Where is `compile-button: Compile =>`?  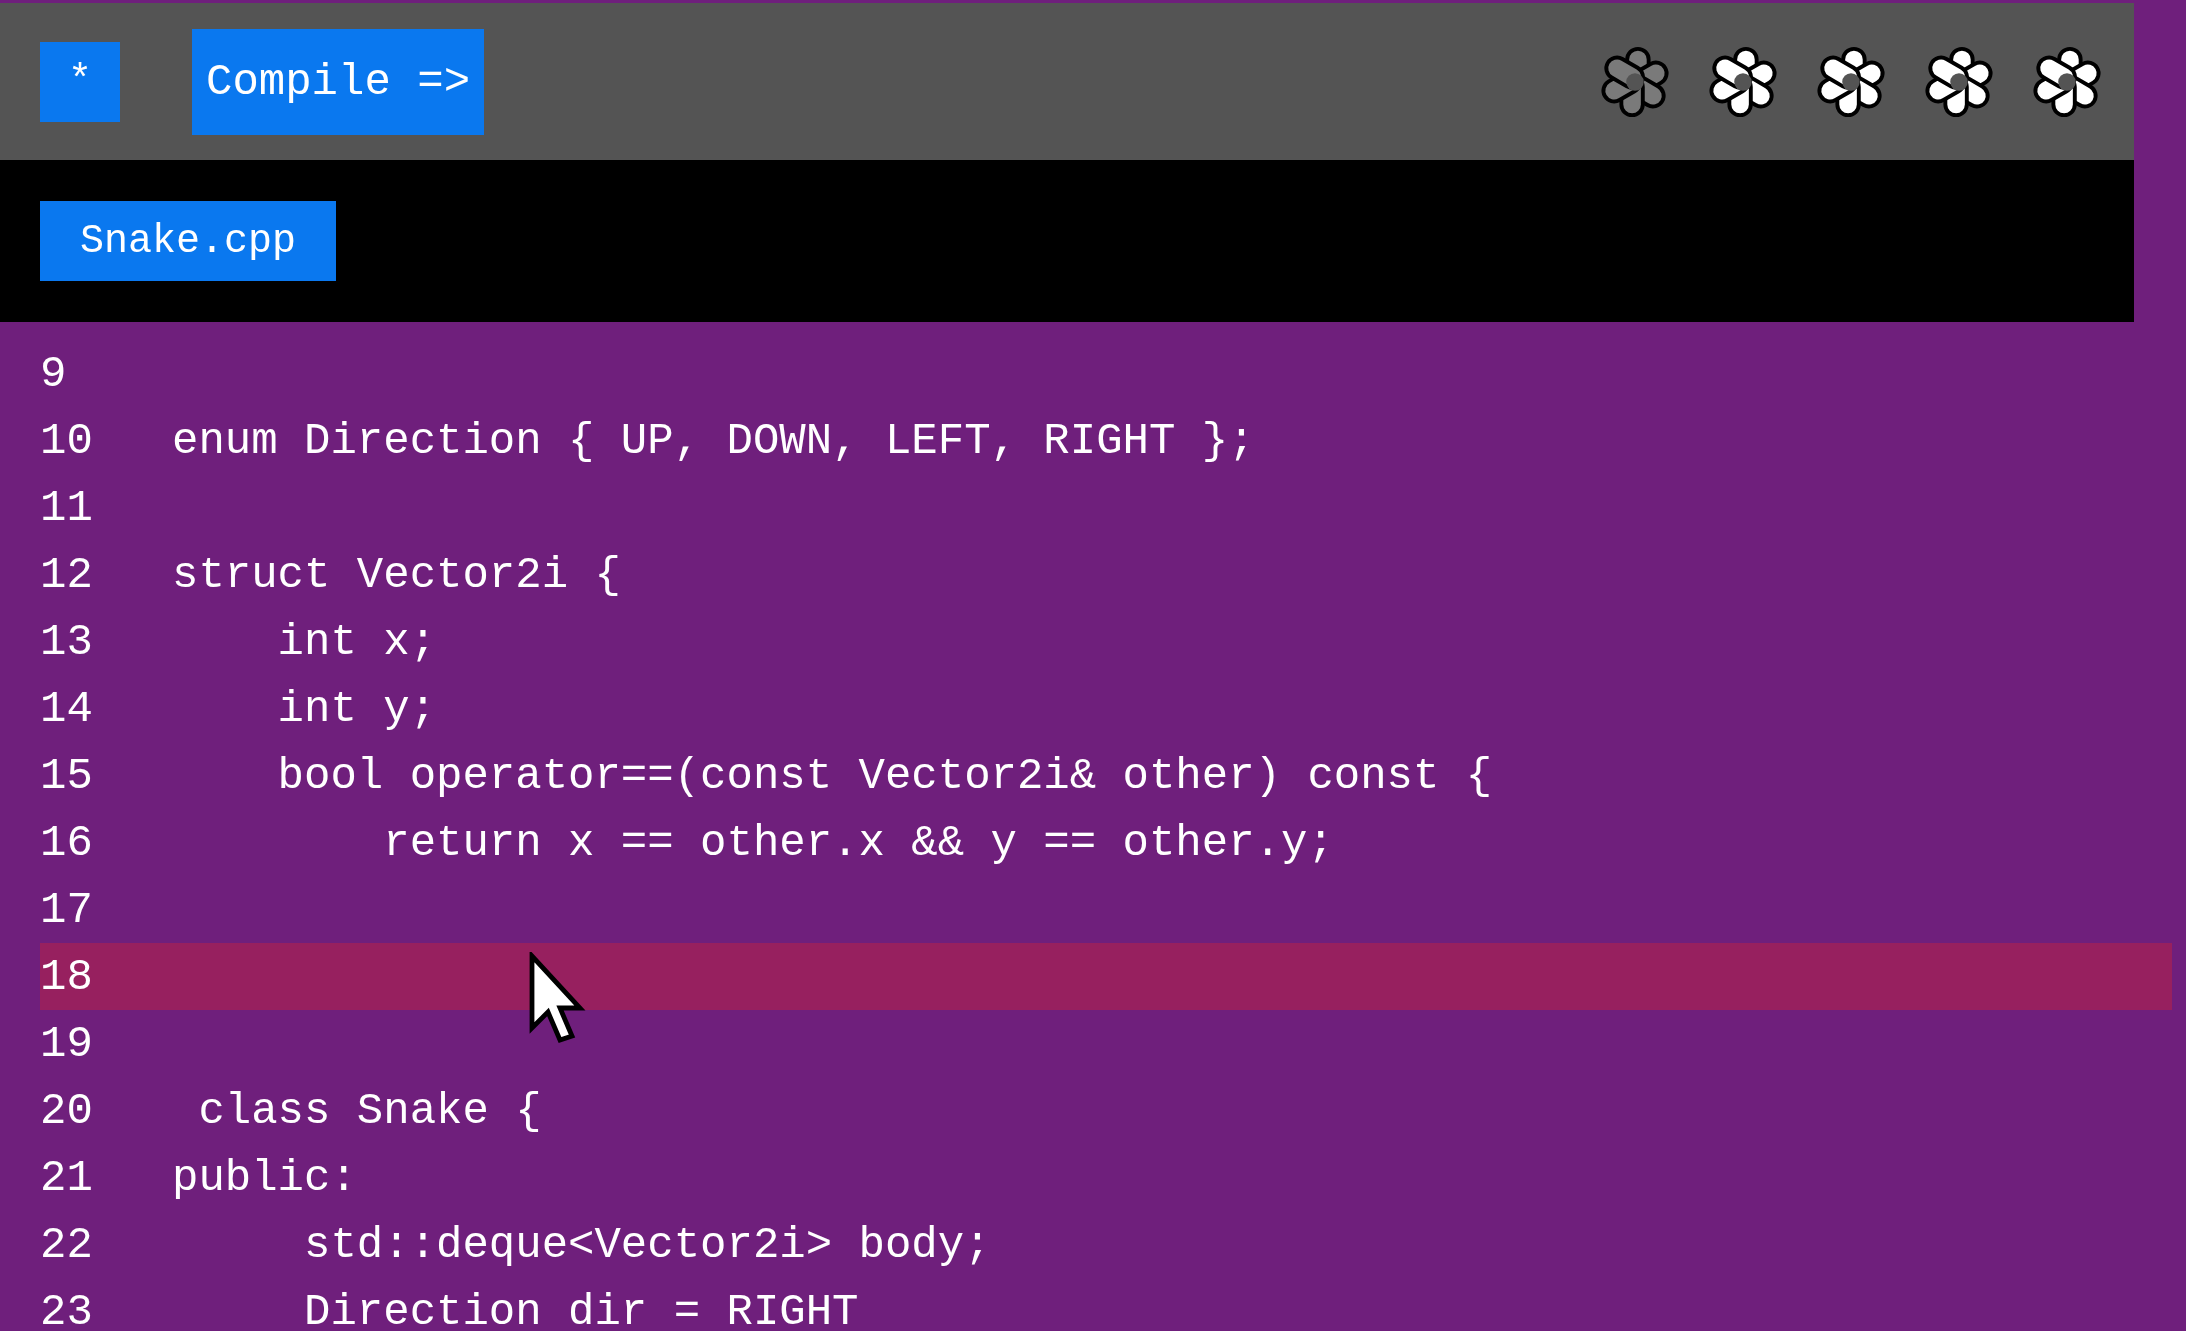
compile-button: Compile => is located at coordinates (338, 81).